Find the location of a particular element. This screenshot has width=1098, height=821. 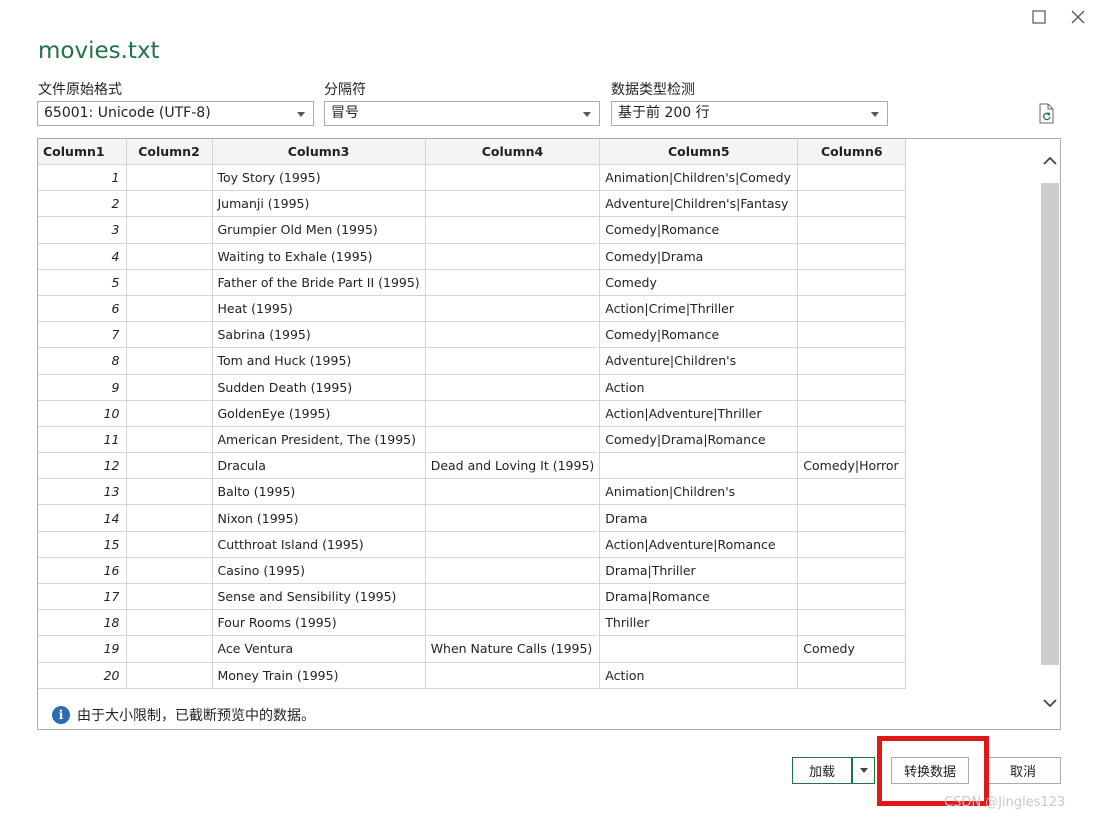

table-cell: 8 is located at coordinates (82, 361).